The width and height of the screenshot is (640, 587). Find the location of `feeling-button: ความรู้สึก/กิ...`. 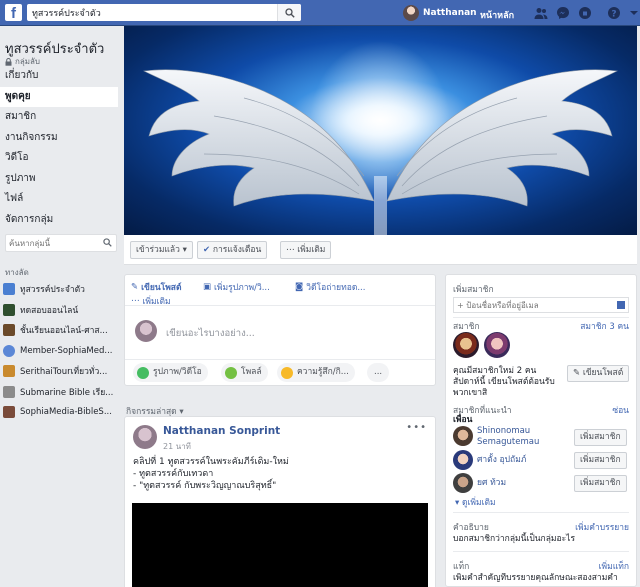

feeling-button: ความรู้สึก/กิ... is located at coordinates (316, 372).